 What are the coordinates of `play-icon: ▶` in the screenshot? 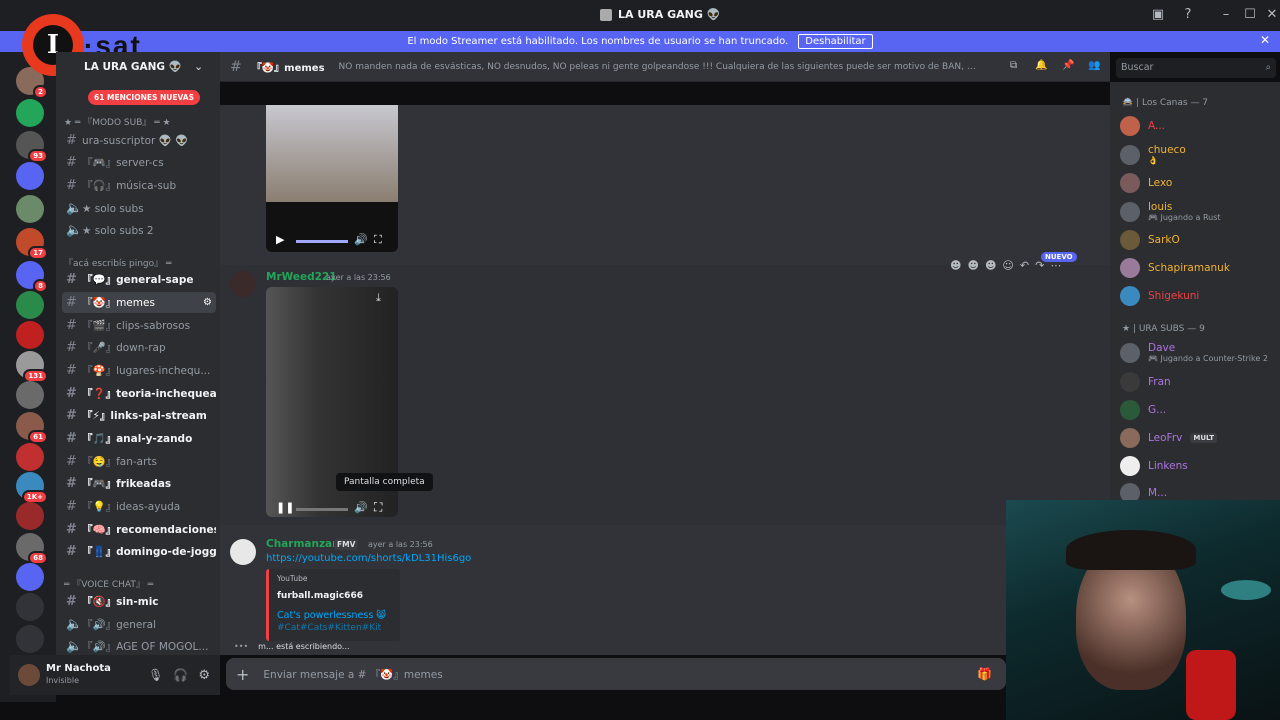 It's located at (280, 239).